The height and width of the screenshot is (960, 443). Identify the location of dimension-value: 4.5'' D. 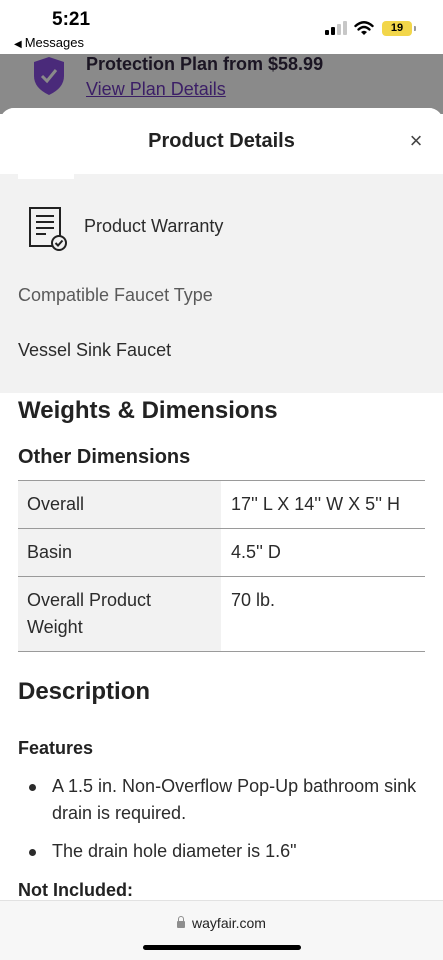
(323, 552).